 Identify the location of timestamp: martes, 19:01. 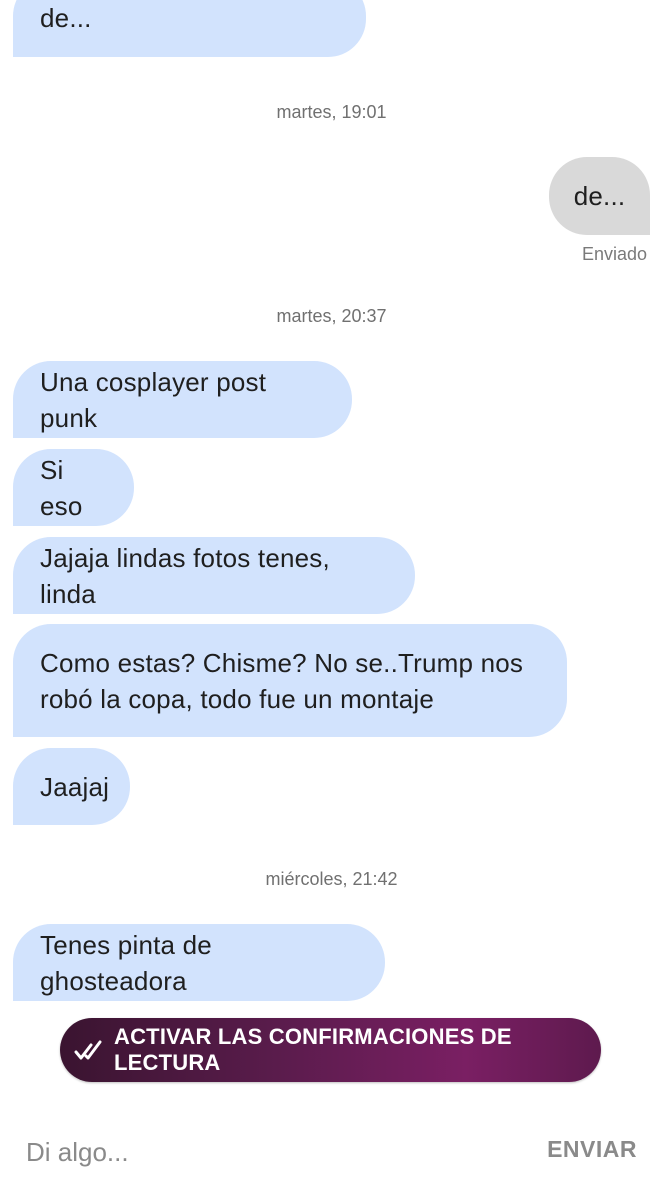
(331, 112).